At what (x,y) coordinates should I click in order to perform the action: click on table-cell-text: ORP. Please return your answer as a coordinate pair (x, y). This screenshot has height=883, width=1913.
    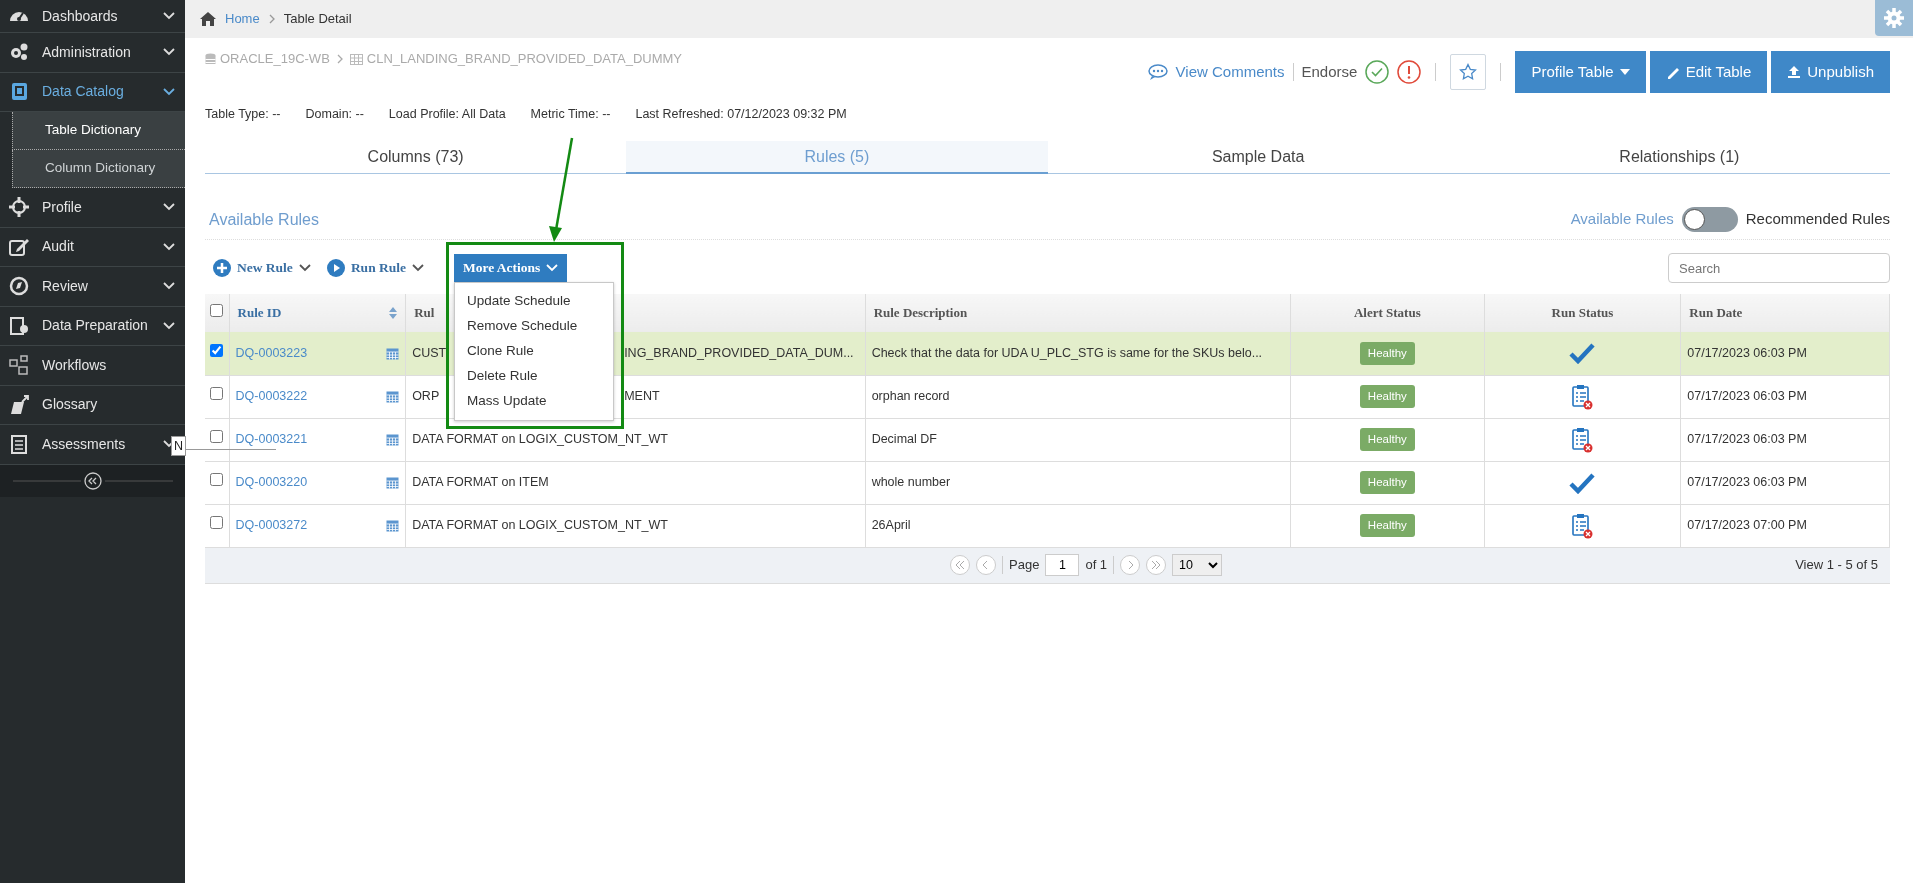
    Looking at the image, I should click on (426, 397).